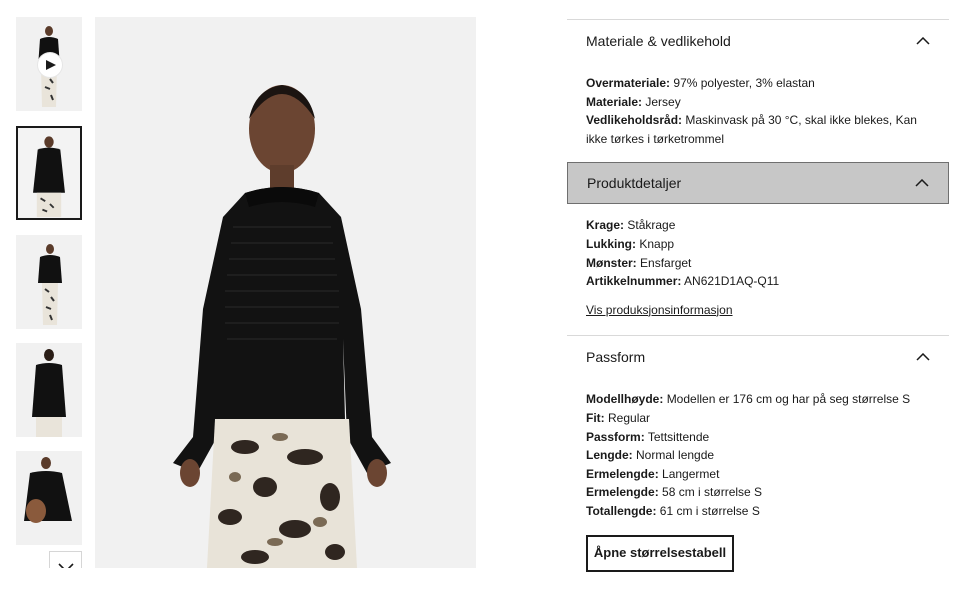 This screenshot has height=615, width=960. Describe the element at coordinates (678, 436) in the screenshot. I see `detail-value: Tettsittende` at that location.